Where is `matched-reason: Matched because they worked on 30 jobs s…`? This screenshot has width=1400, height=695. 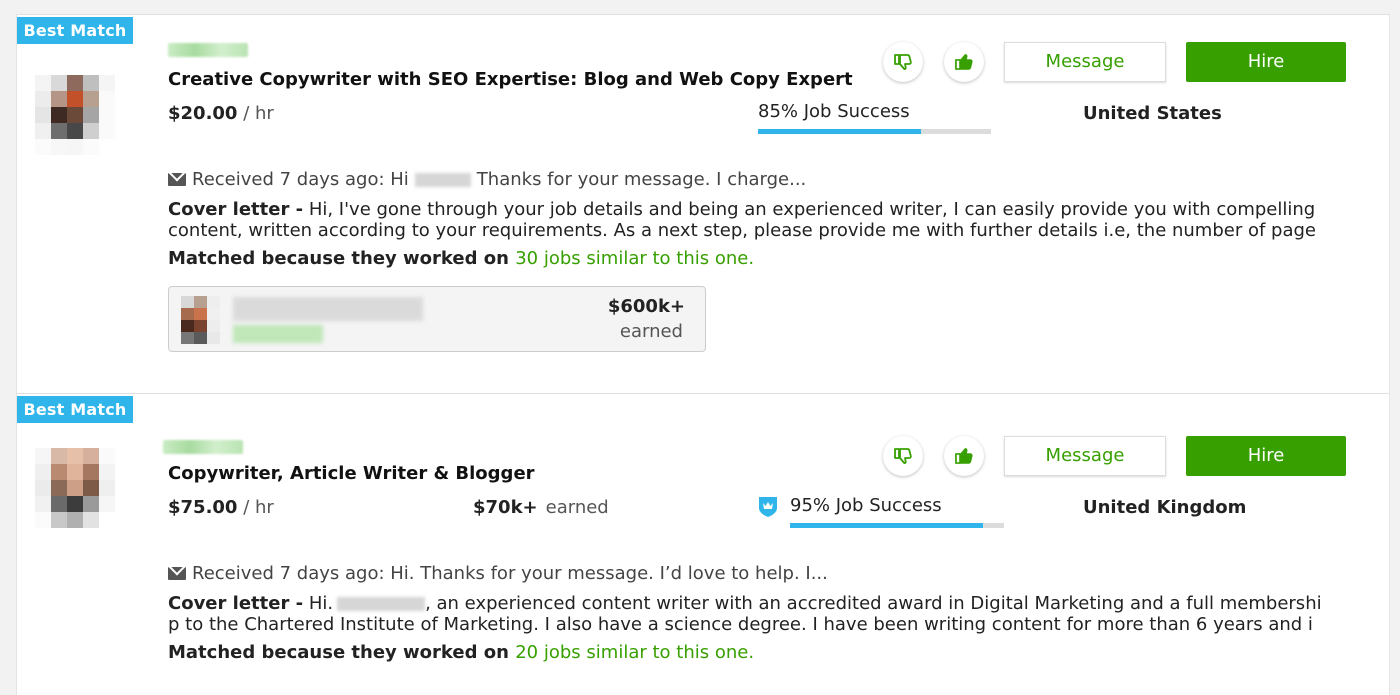 matched-reason: Matched because they worked on 30 jobs s… is located at coordinates (461, 258).